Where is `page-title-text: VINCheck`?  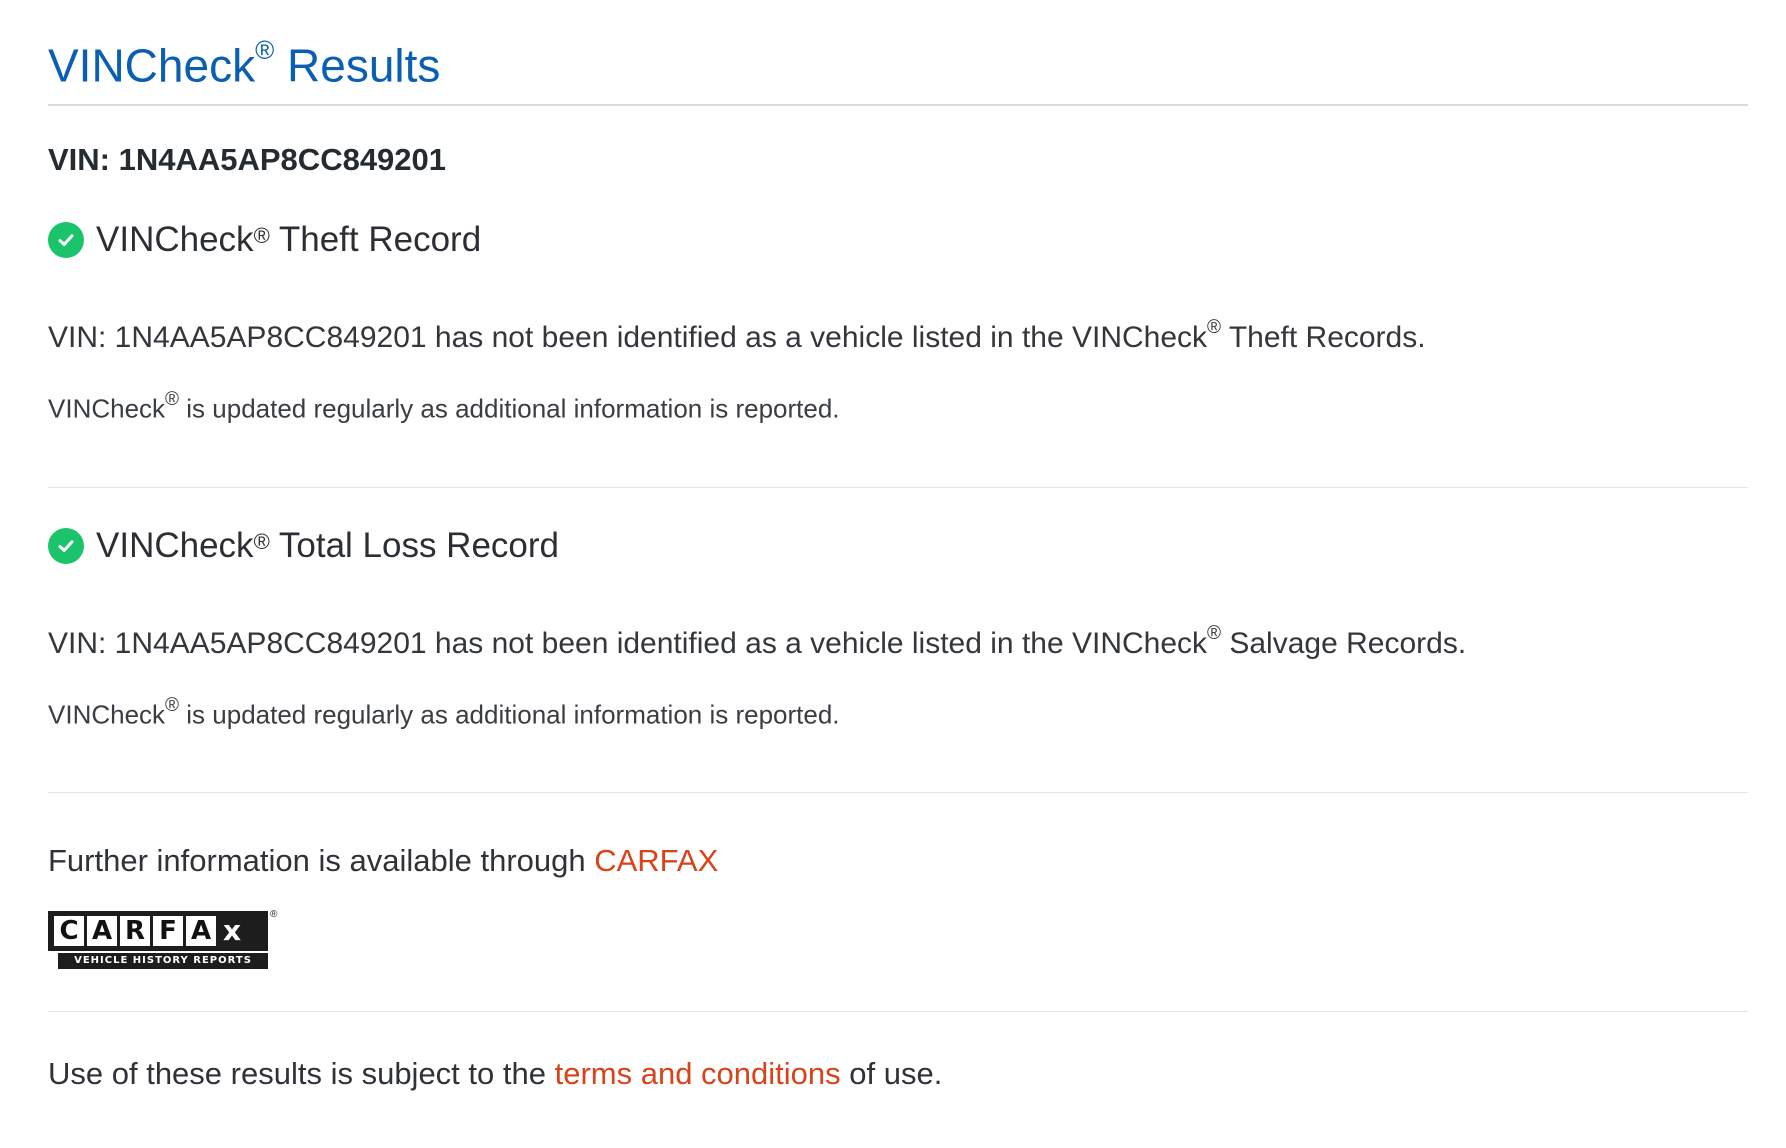 page-title-text: VINCheck is located at coordinates (152, 65).